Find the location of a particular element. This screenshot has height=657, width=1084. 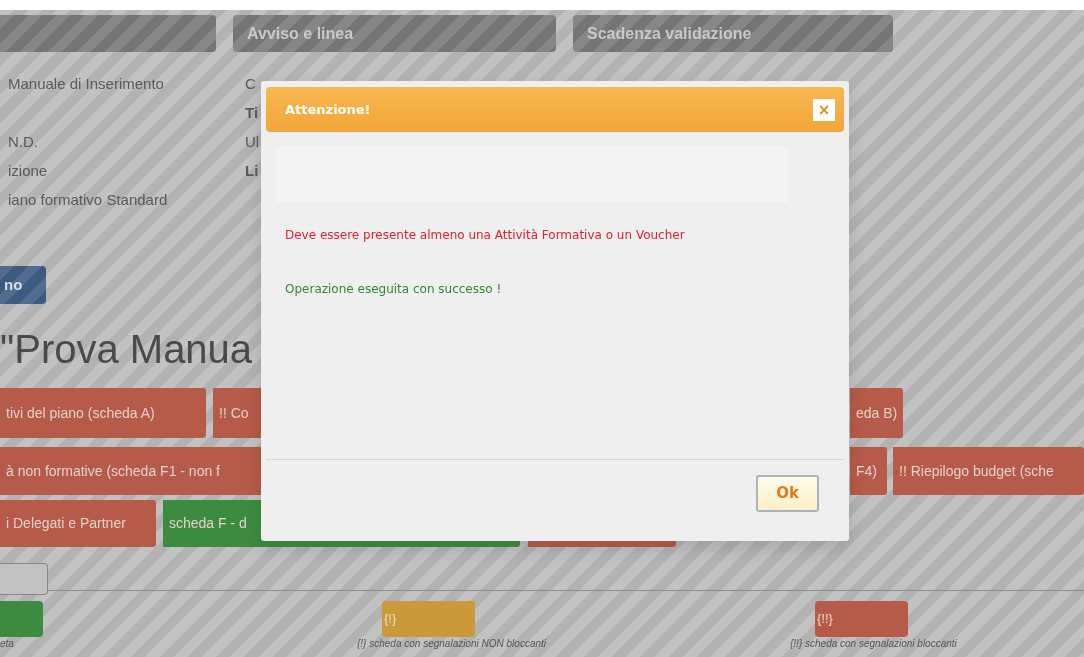

header-tab: Avviso e linea is located at coordinates (394, 33).